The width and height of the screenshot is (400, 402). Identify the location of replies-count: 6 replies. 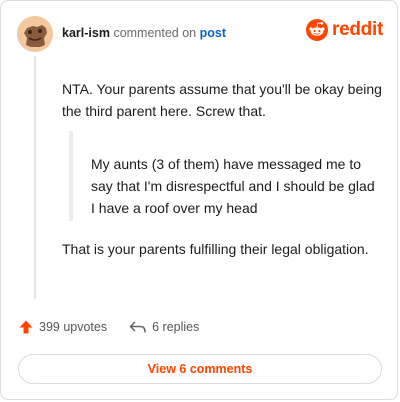
(176, 327).